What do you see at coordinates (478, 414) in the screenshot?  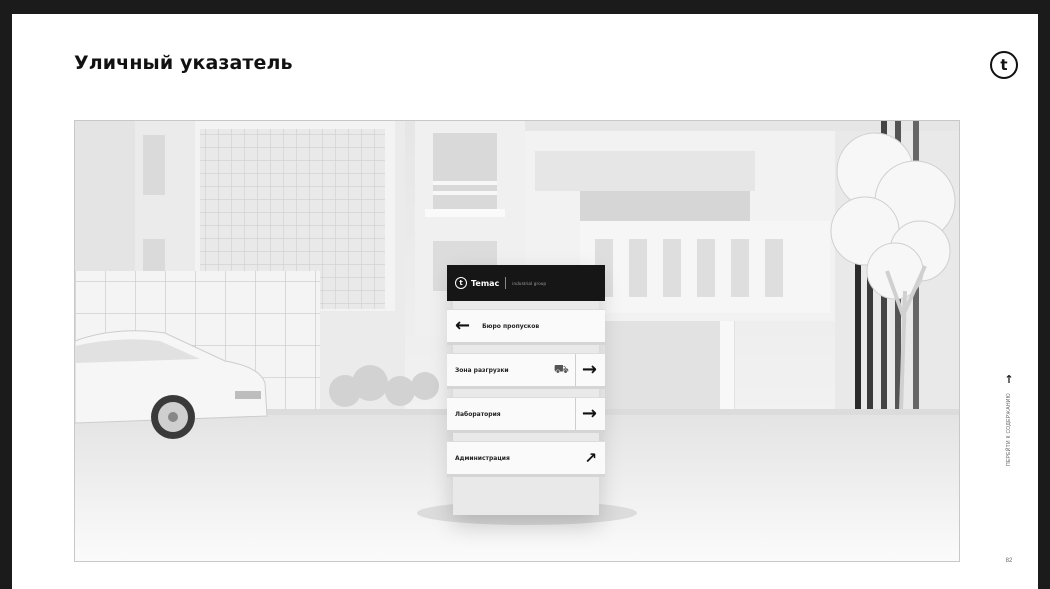 I see `sign-panel-label: Лаборатория` at bounding box center [478, 414].